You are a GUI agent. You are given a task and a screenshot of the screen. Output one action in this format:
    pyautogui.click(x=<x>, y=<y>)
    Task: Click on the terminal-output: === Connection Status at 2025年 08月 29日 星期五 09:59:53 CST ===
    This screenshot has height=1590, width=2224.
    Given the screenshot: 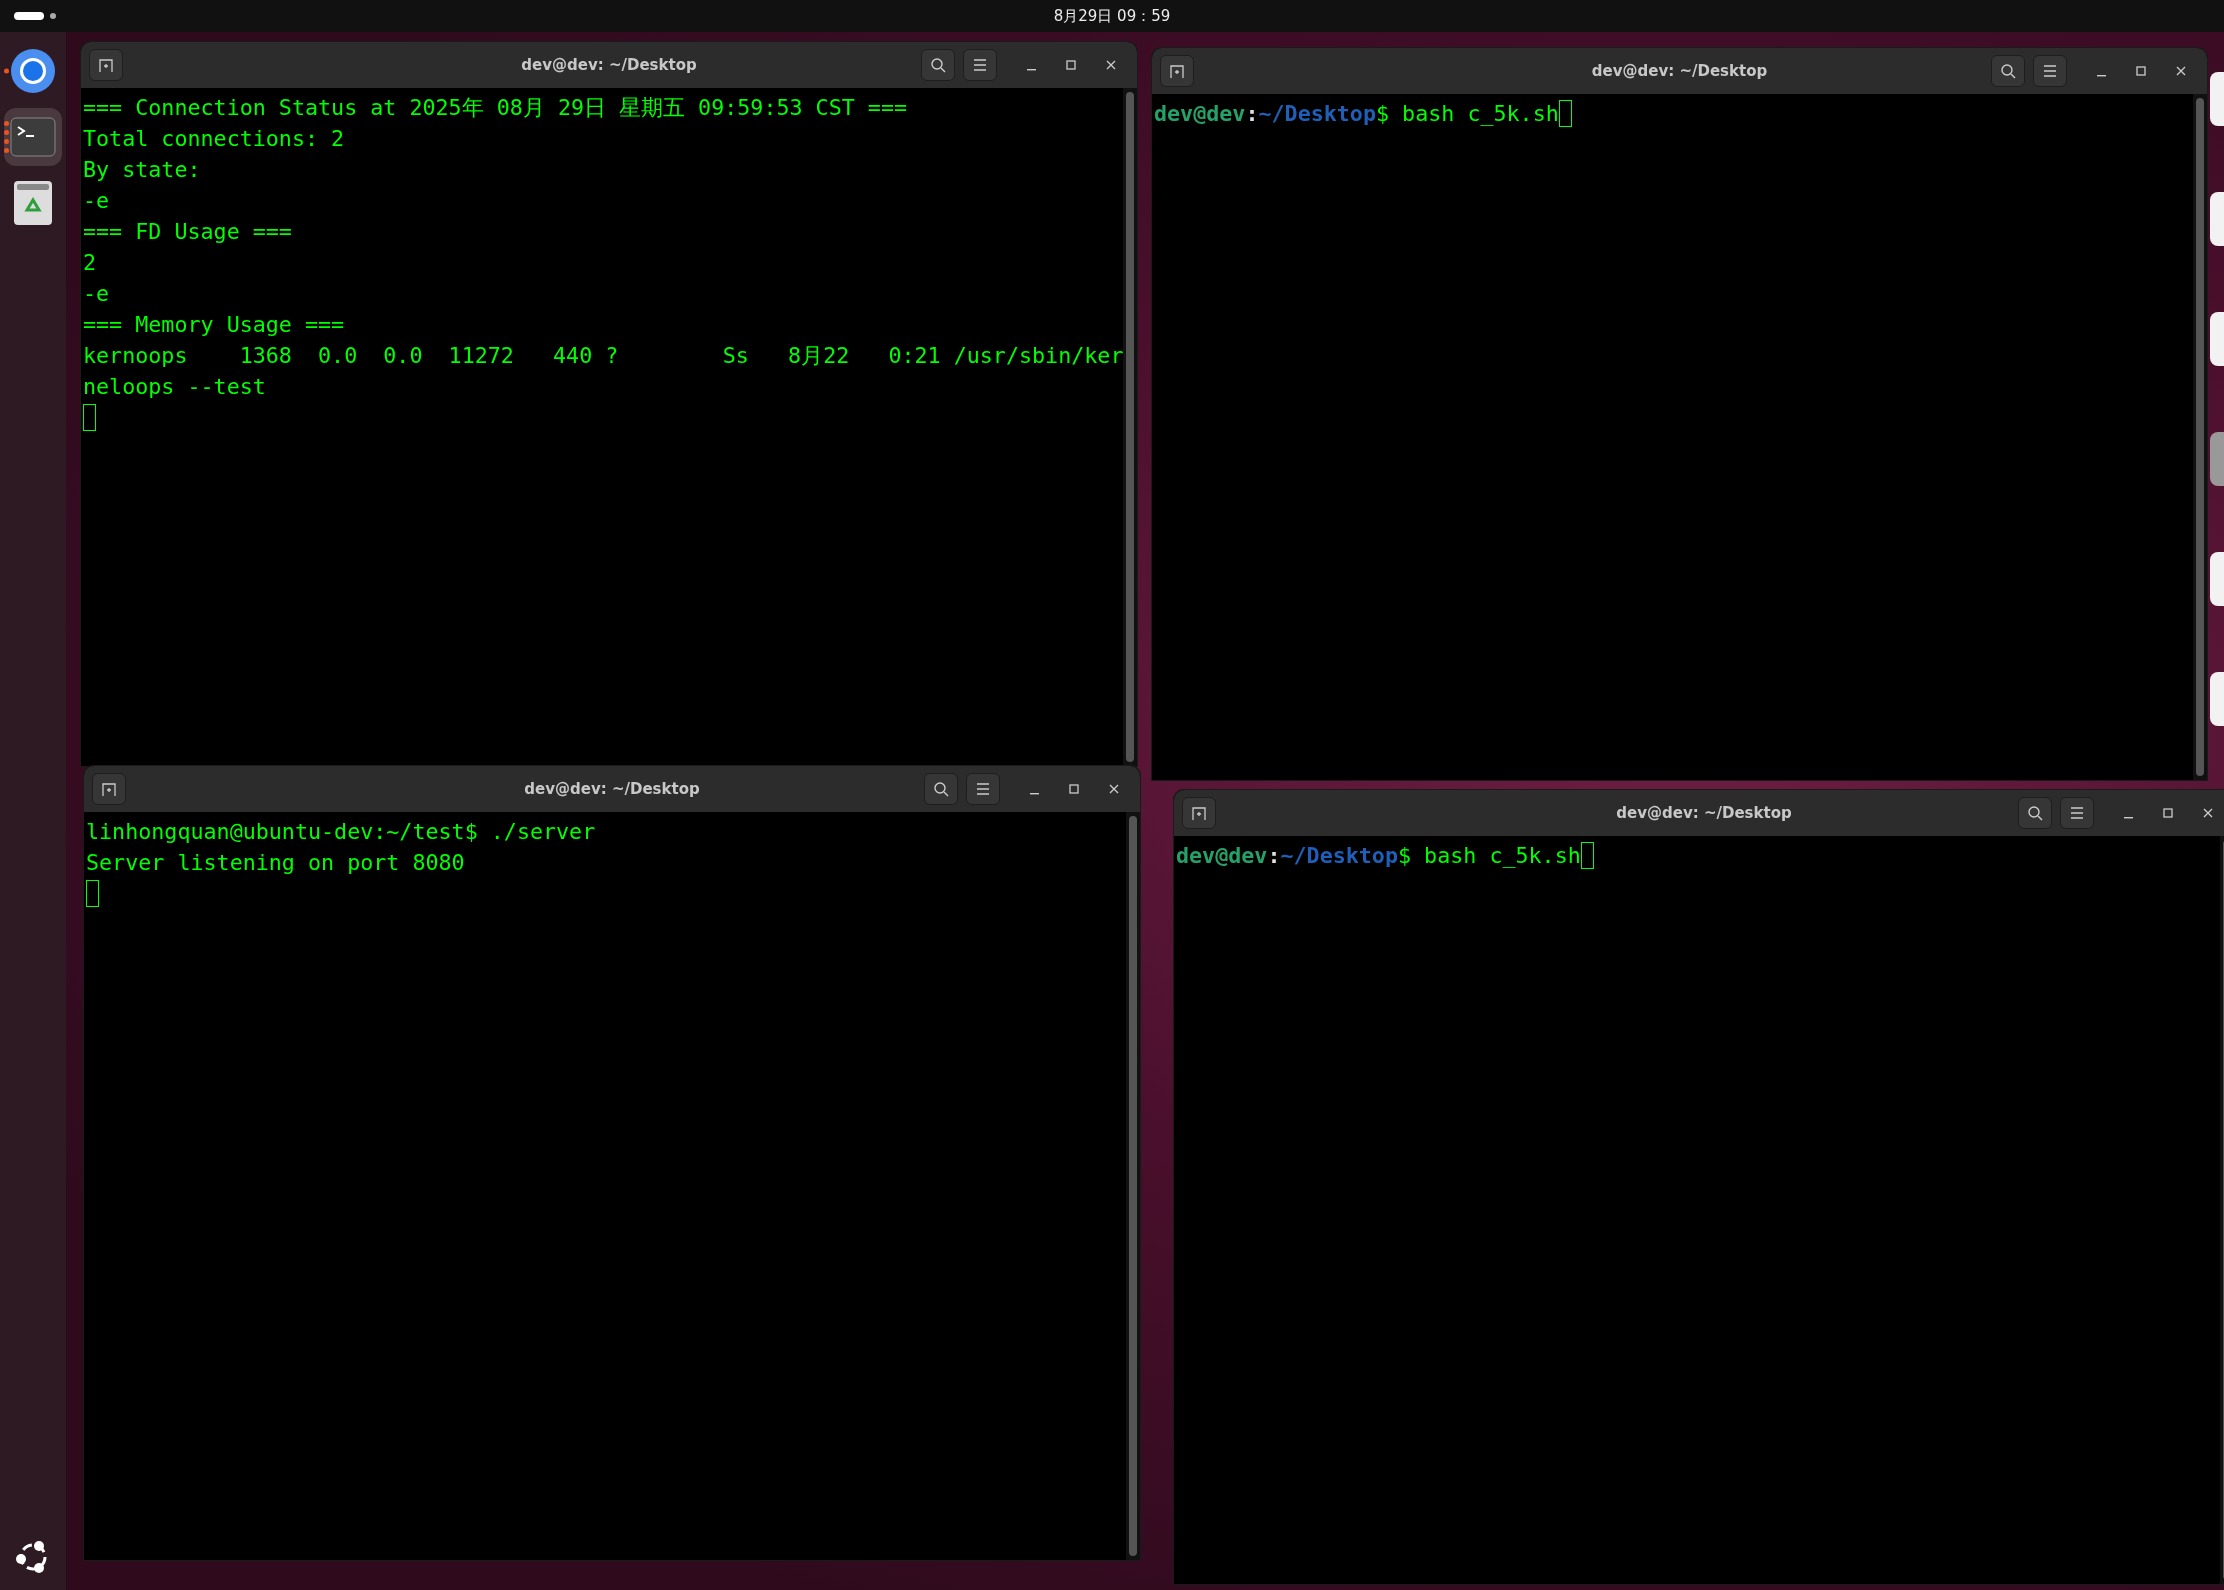 What is the action you would take?
    pyautogui.click(x=495, y=108)
    